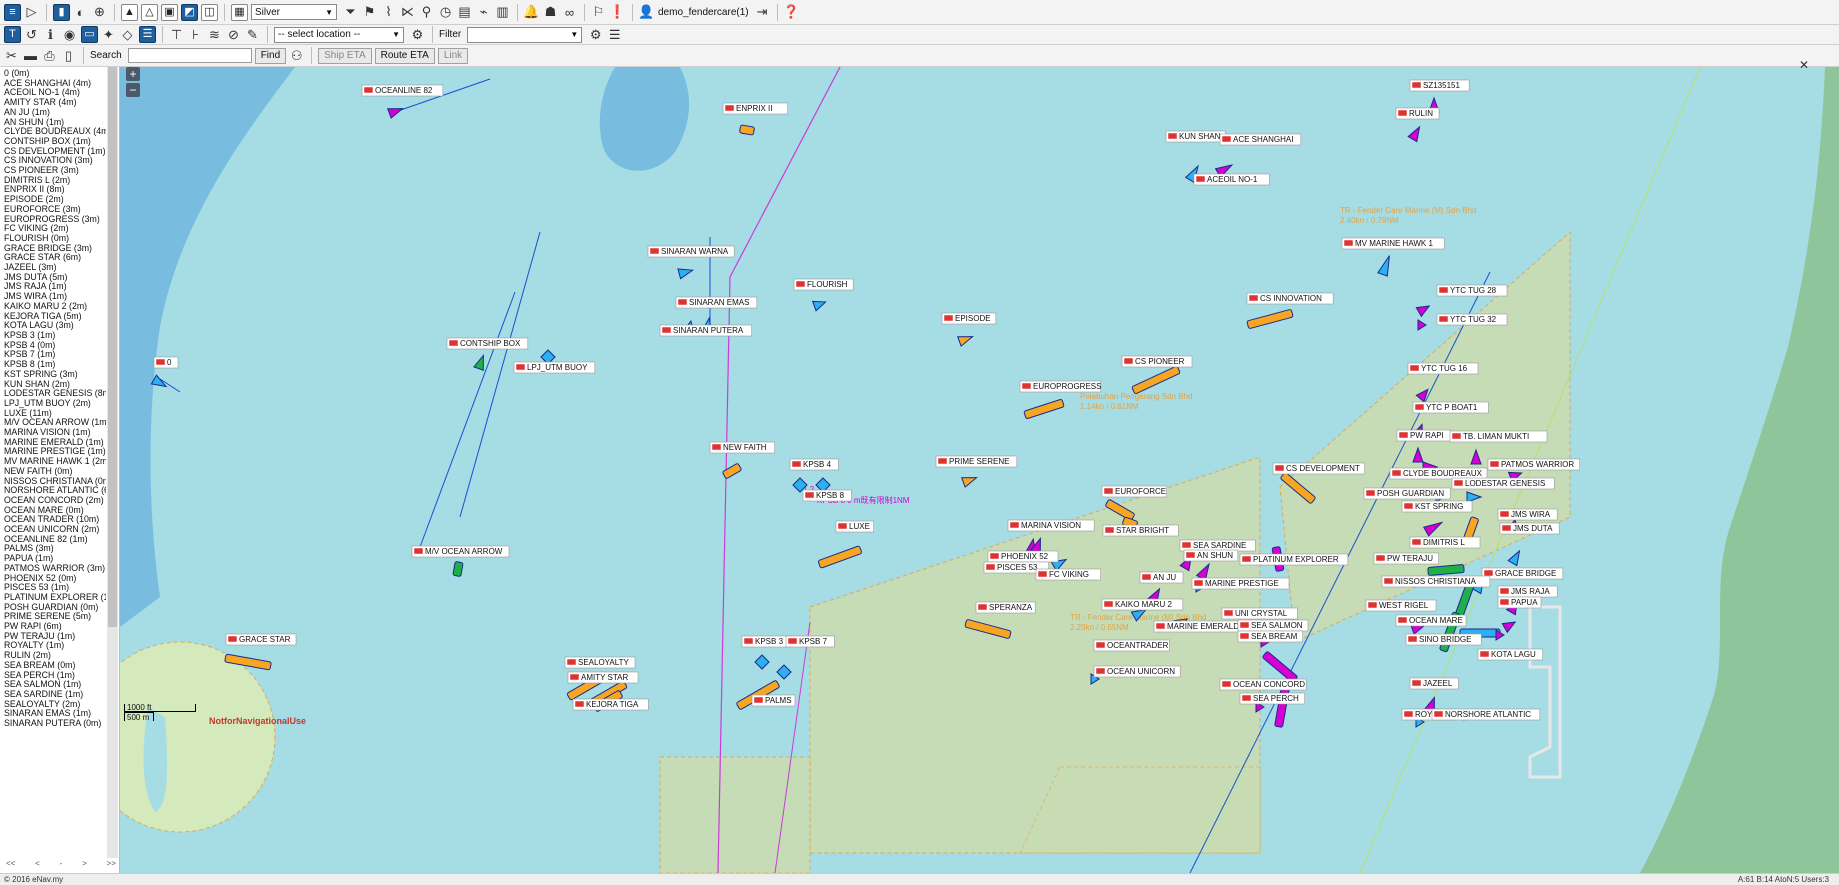  What do you see at coordinates (252, 34) in the screenshot?
I see `pencil-icon: ✎` at bounding box center [252, 34].